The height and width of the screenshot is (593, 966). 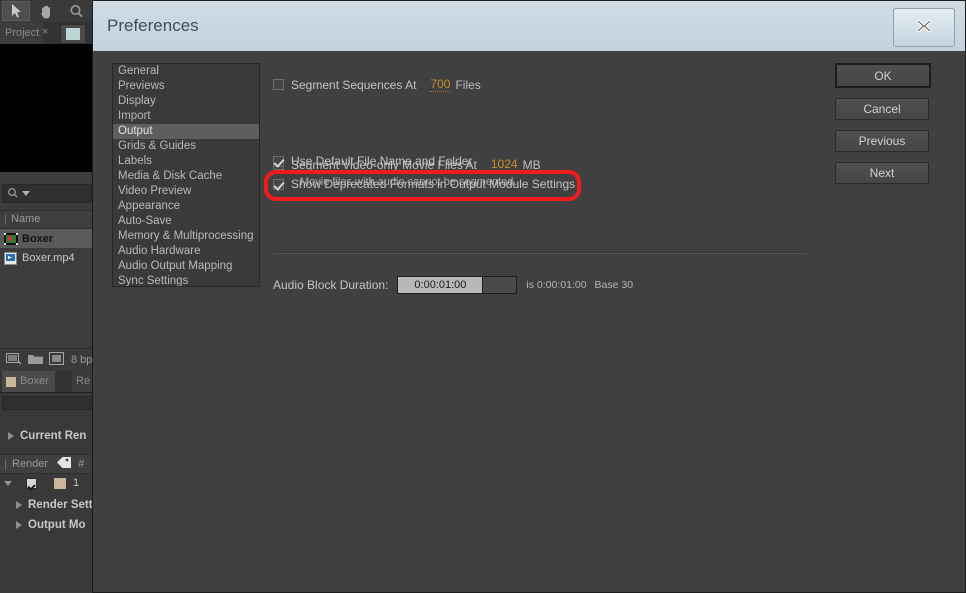 I want to click on list-item-label: Boxer.mp4, so click(x=48, y=257).